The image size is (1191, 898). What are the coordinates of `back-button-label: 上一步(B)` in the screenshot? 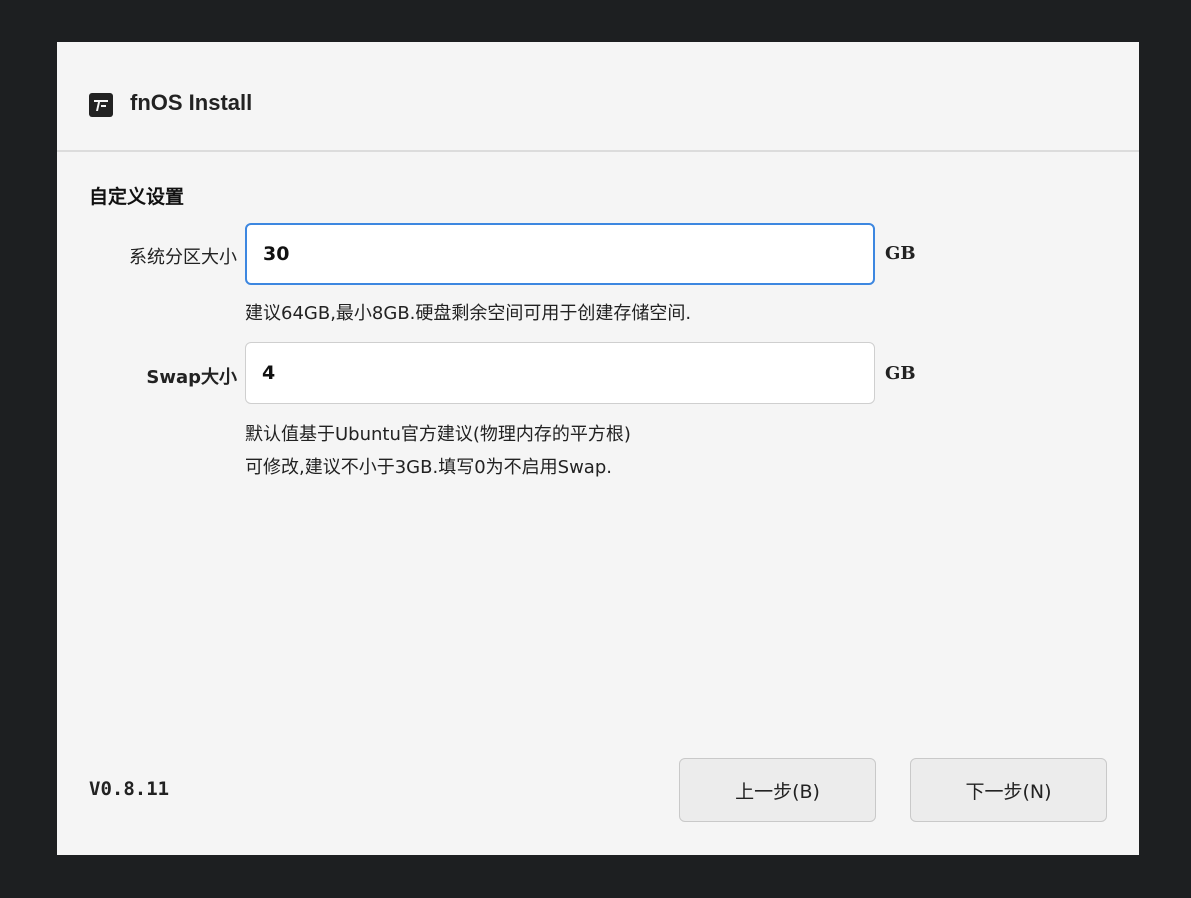 It's located at (777, 791).